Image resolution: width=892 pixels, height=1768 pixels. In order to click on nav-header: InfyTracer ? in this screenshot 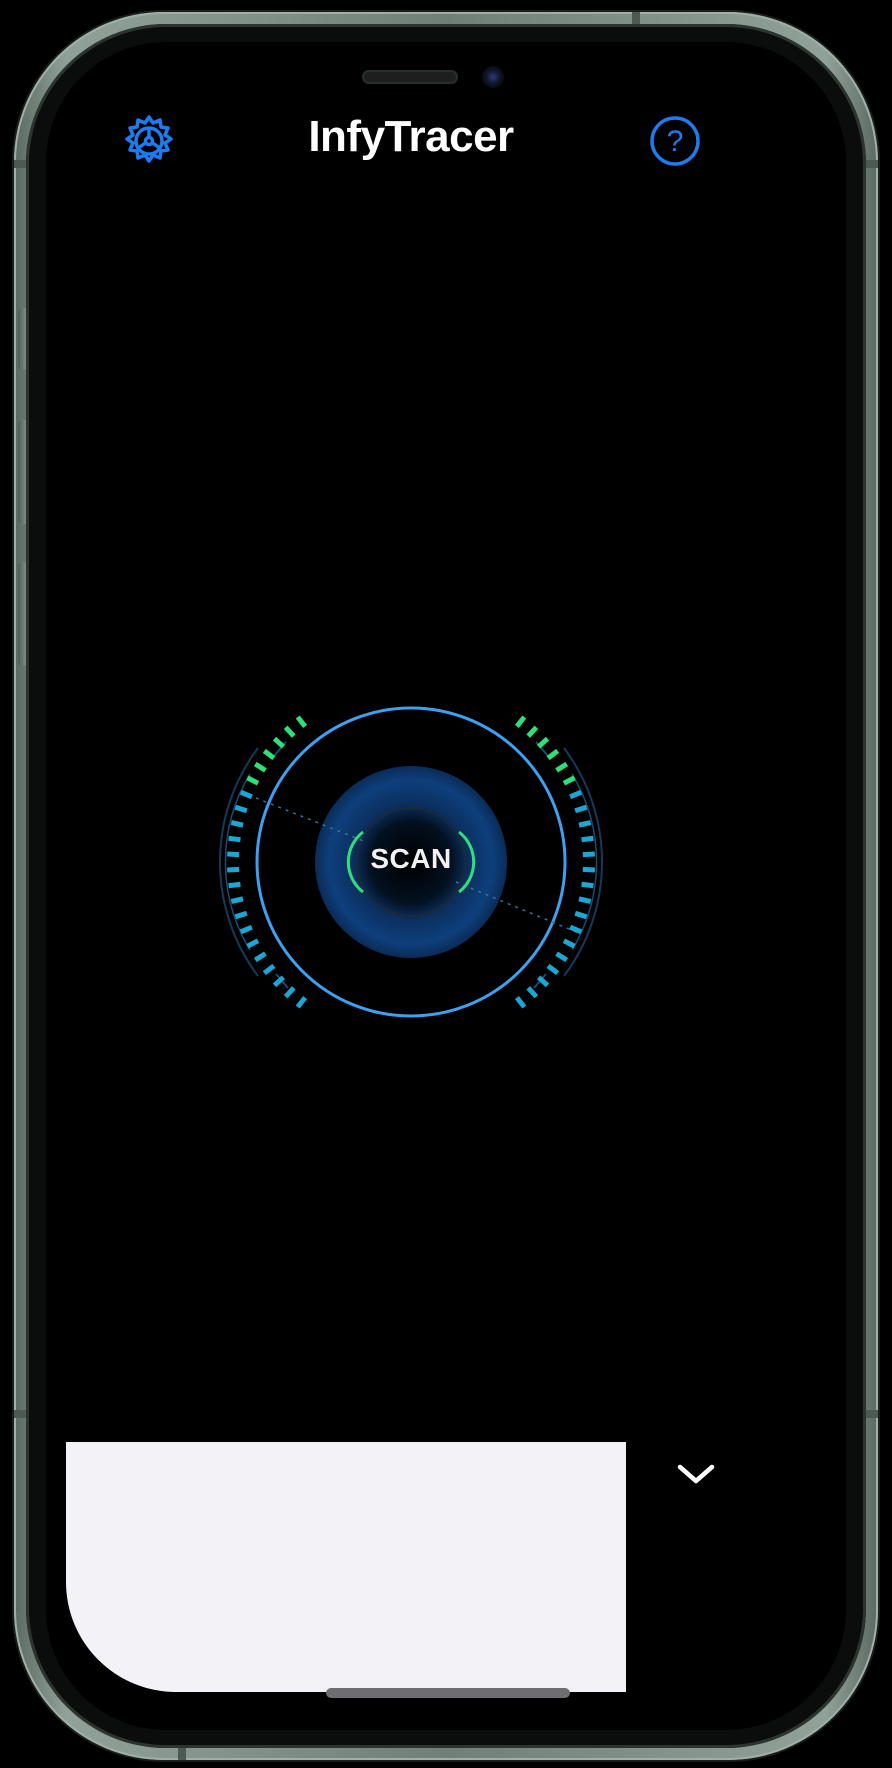, I will do `click(446, 140)`.